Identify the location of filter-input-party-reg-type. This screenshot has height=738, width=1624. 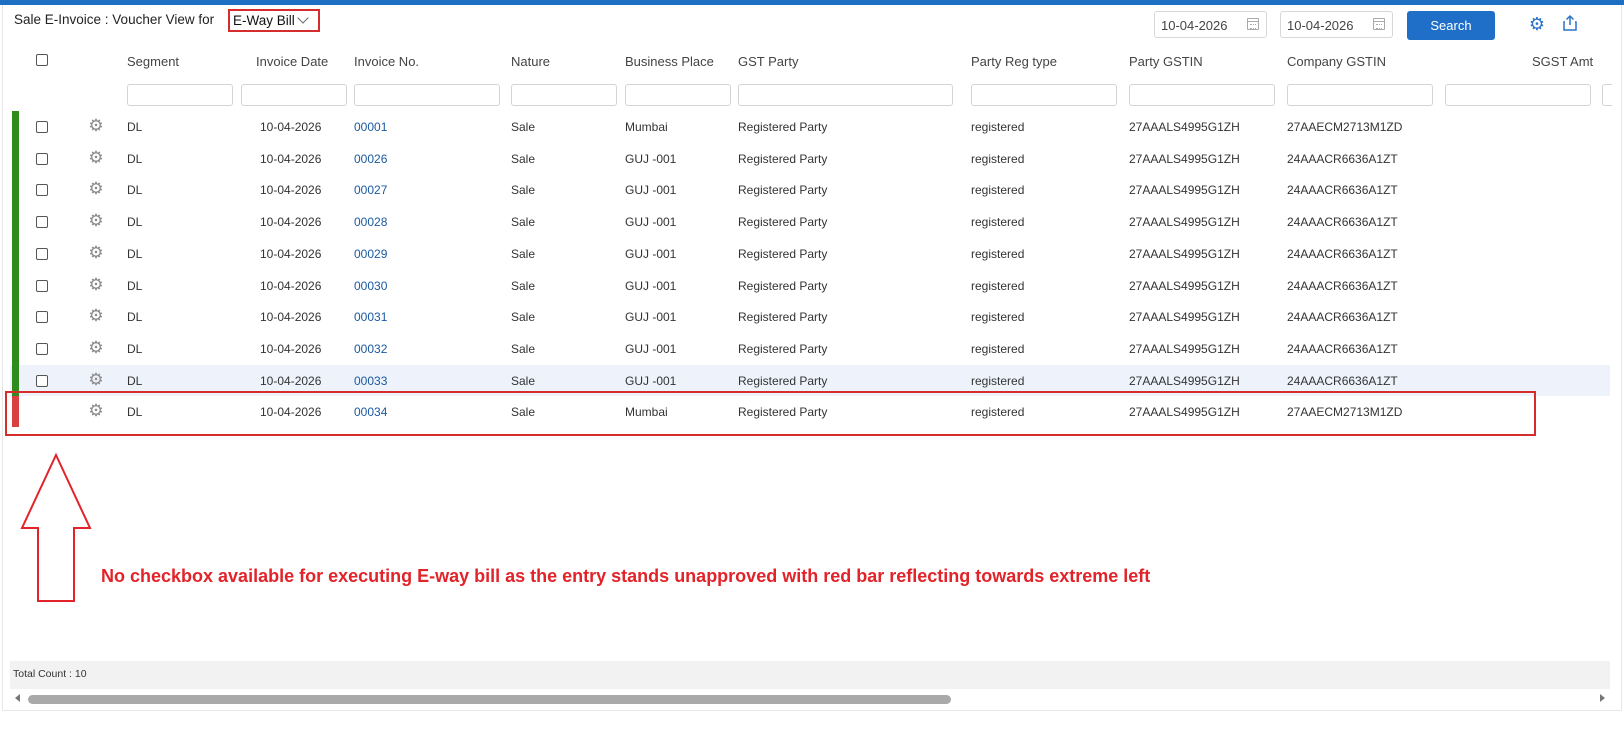
(1044, 95).